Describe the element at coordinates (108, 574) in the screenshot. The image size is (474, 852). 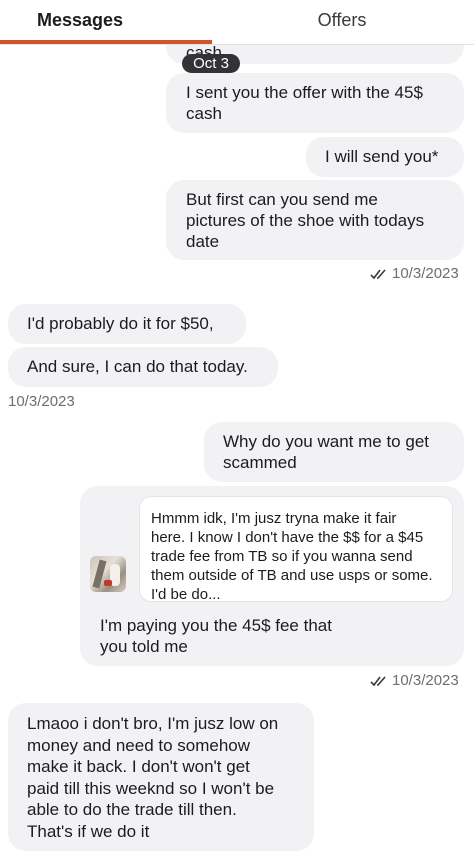
I see `shoe-thumbnail` at that location.